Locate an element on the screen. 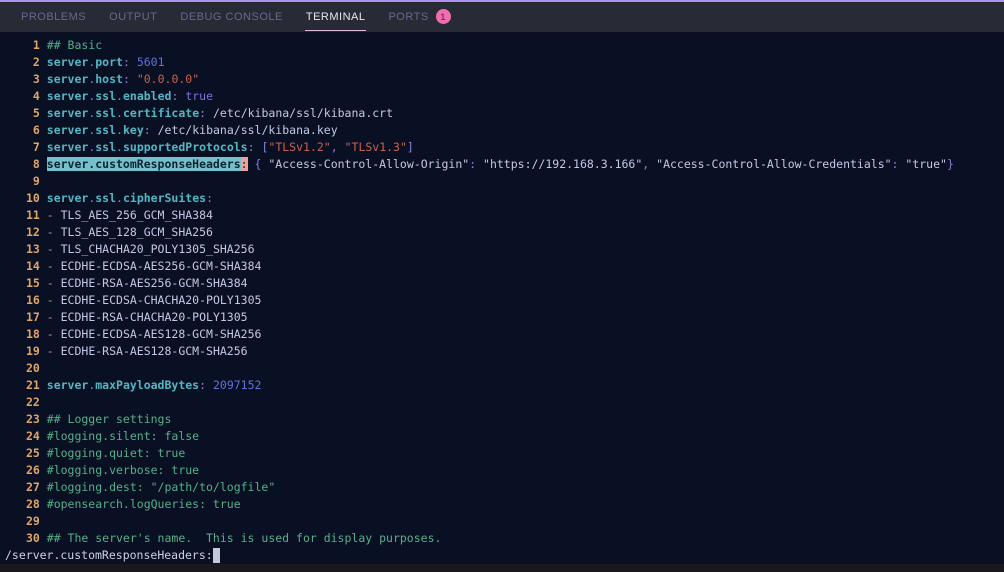 The image size is (1004, 572). line-content: - ECDHE-ECDSA-AES256-GCM-SHA384 is located at coordinates (154, 266).